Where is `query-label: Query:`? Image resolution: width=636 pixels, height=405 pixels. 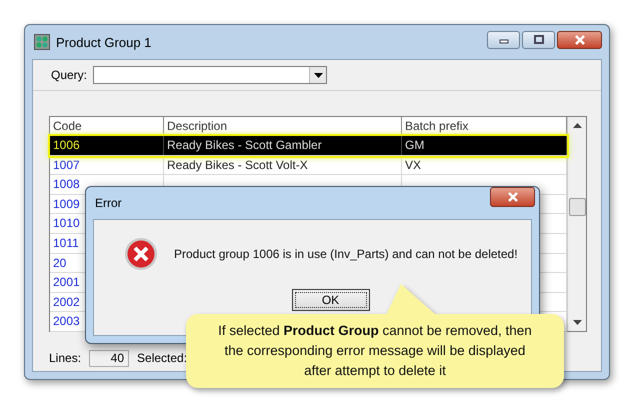
query-label: Query: is located at coordinates (69, 75).